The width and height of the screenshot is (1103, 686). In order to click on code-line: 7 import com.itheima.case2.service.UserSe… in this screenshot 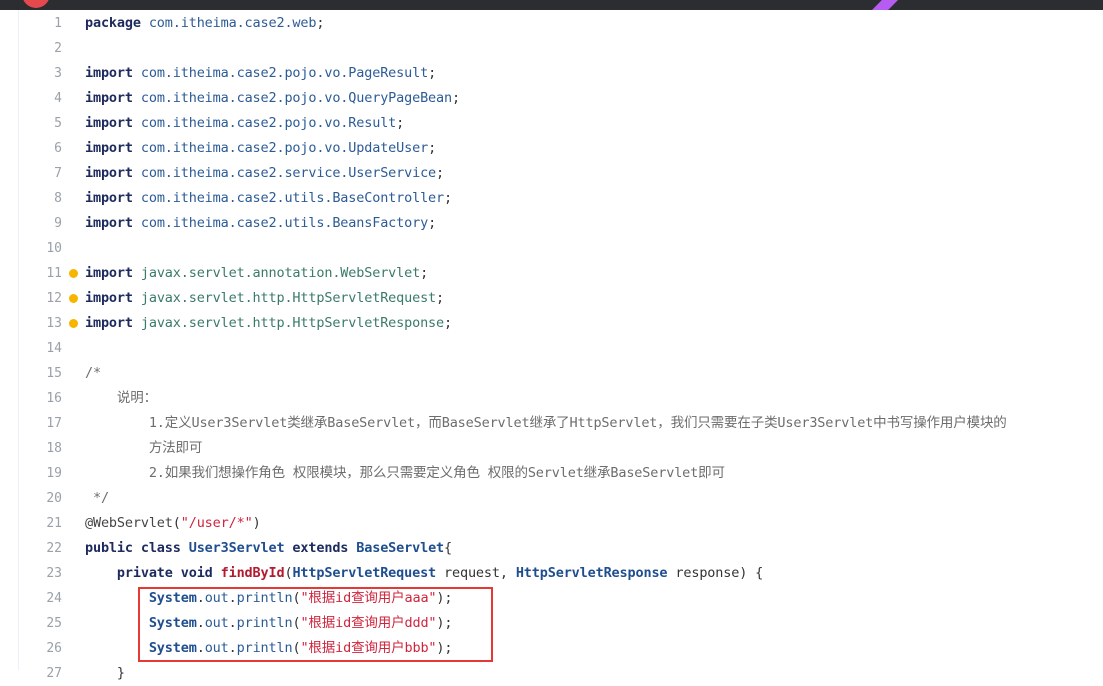, I will do `click(551, 173)`.